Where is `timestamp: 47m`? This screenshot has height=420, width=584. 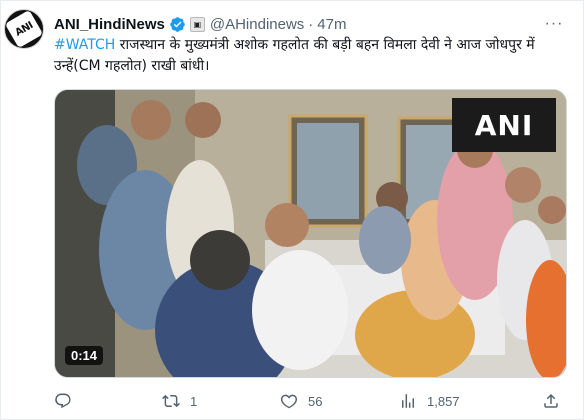
timestamp: 47m is located at coordinates (331, 24).